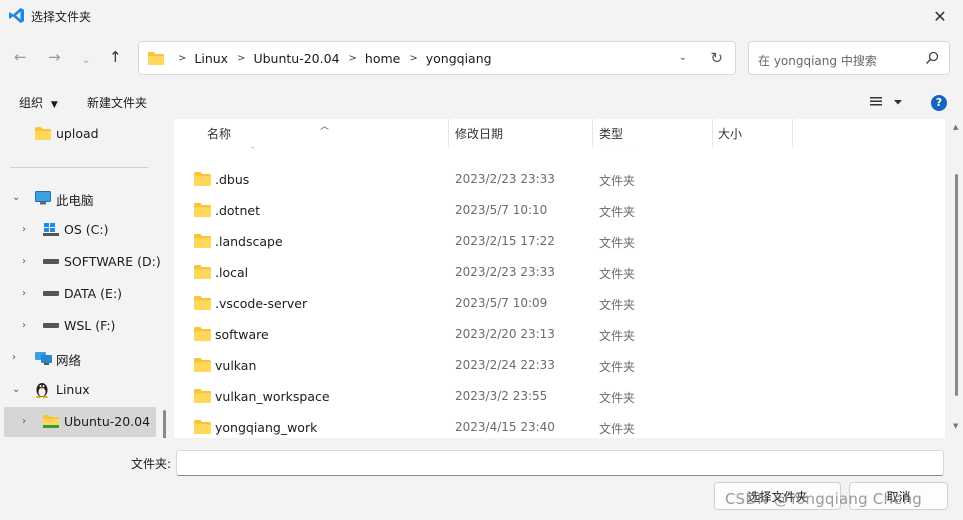 The width and height of the screenshot is (963, 520). What do you see at coordinates (501, 210) in the screenshot?
I see `file-date: 2023/5/7 10:10` at bounding box center [501, 210].